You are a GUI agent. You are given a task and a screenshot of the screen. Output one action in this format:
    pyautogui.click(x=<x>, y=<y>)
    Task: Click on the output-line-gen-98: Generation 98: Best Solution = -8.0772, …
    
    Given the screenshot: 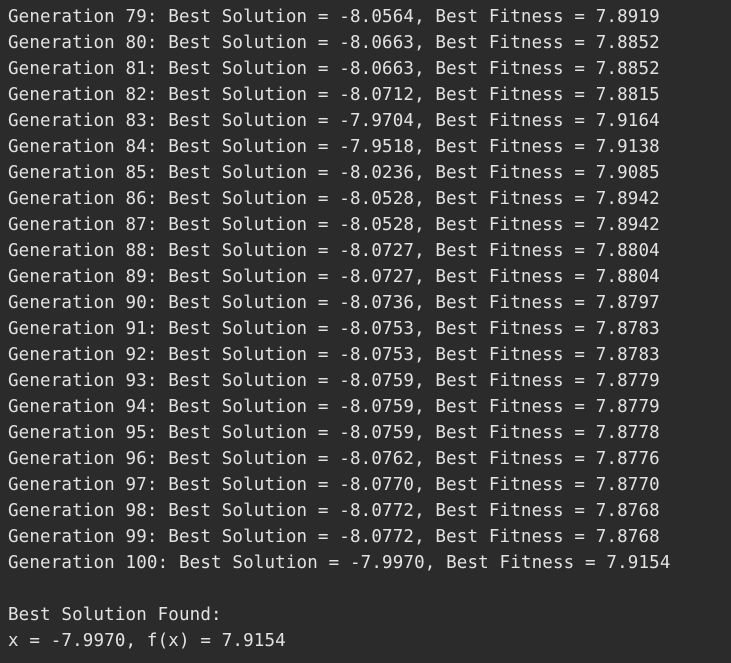 What is the action you would take?
    pyautogui.click(x=334, y=511)
    